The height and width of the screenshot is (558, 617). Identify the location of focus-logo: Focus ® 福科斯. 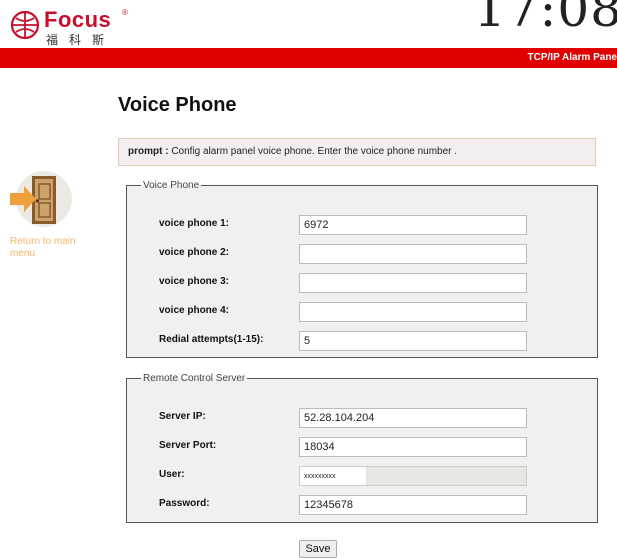
(90, 26).